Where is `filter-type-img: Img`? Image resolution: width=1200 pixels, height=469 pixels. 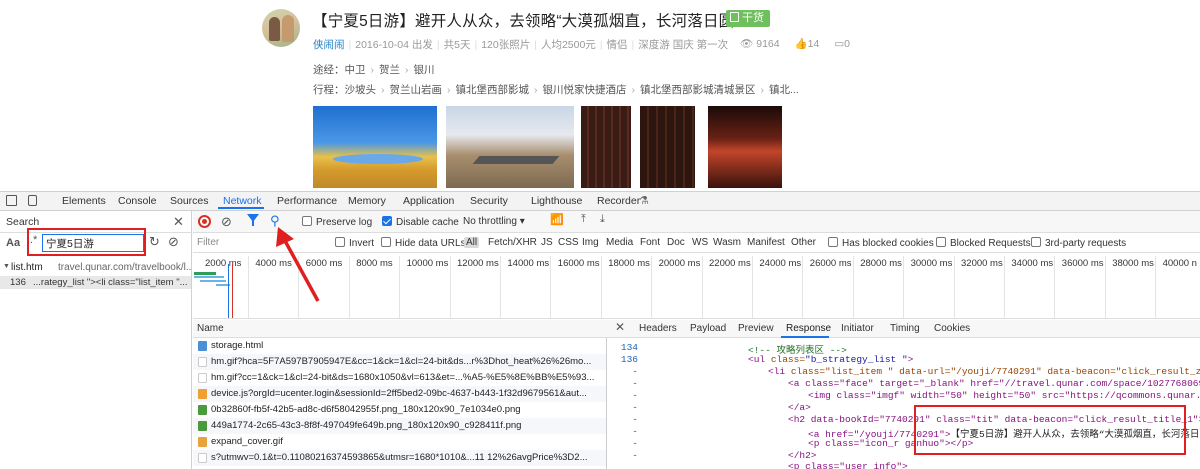 filter-type-img: Img is located at coordinates (590, 242).